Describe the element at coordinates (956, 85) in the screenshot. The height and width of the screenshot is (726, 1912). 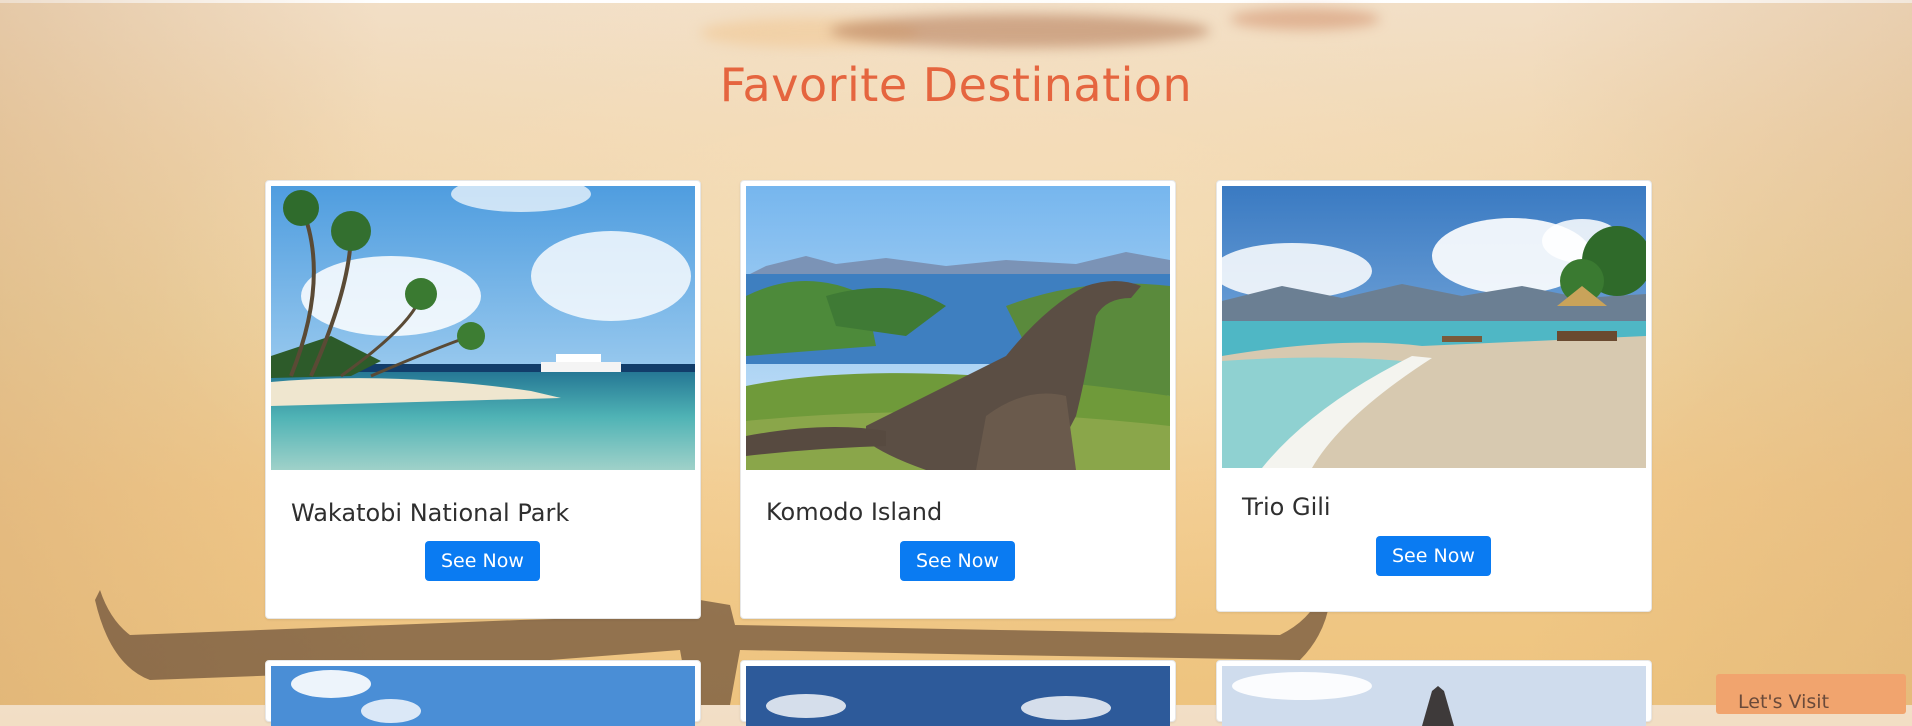
I see `page-title: Favorite Destination` at that location.